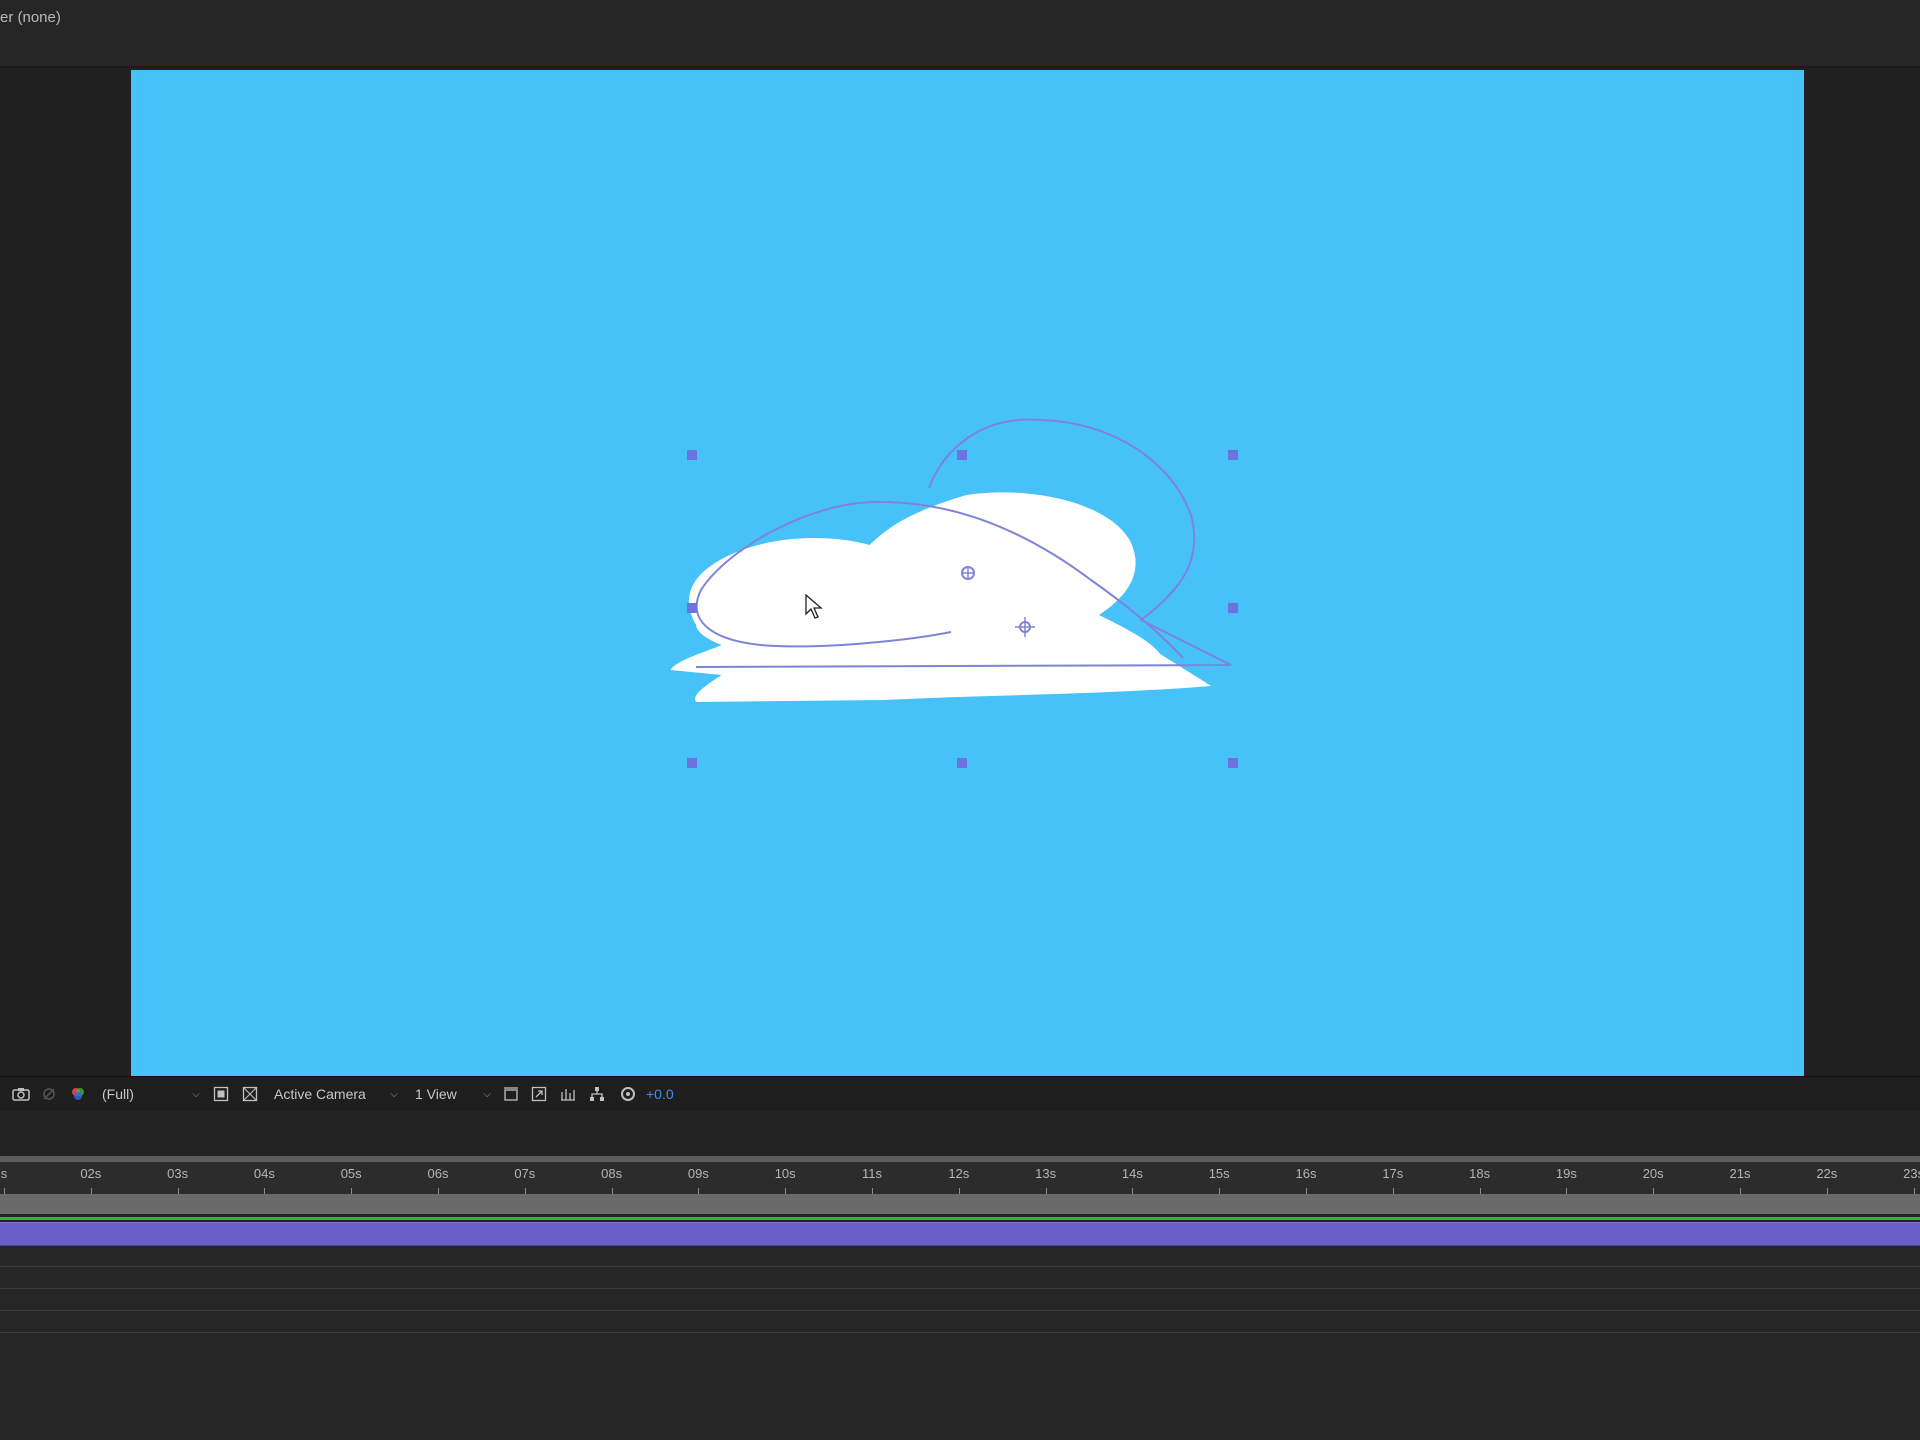  What do you see at coordinates (4, 1173) in the screenshot?
I see `time-tick-label: s` at bounding box center [4, 1173].